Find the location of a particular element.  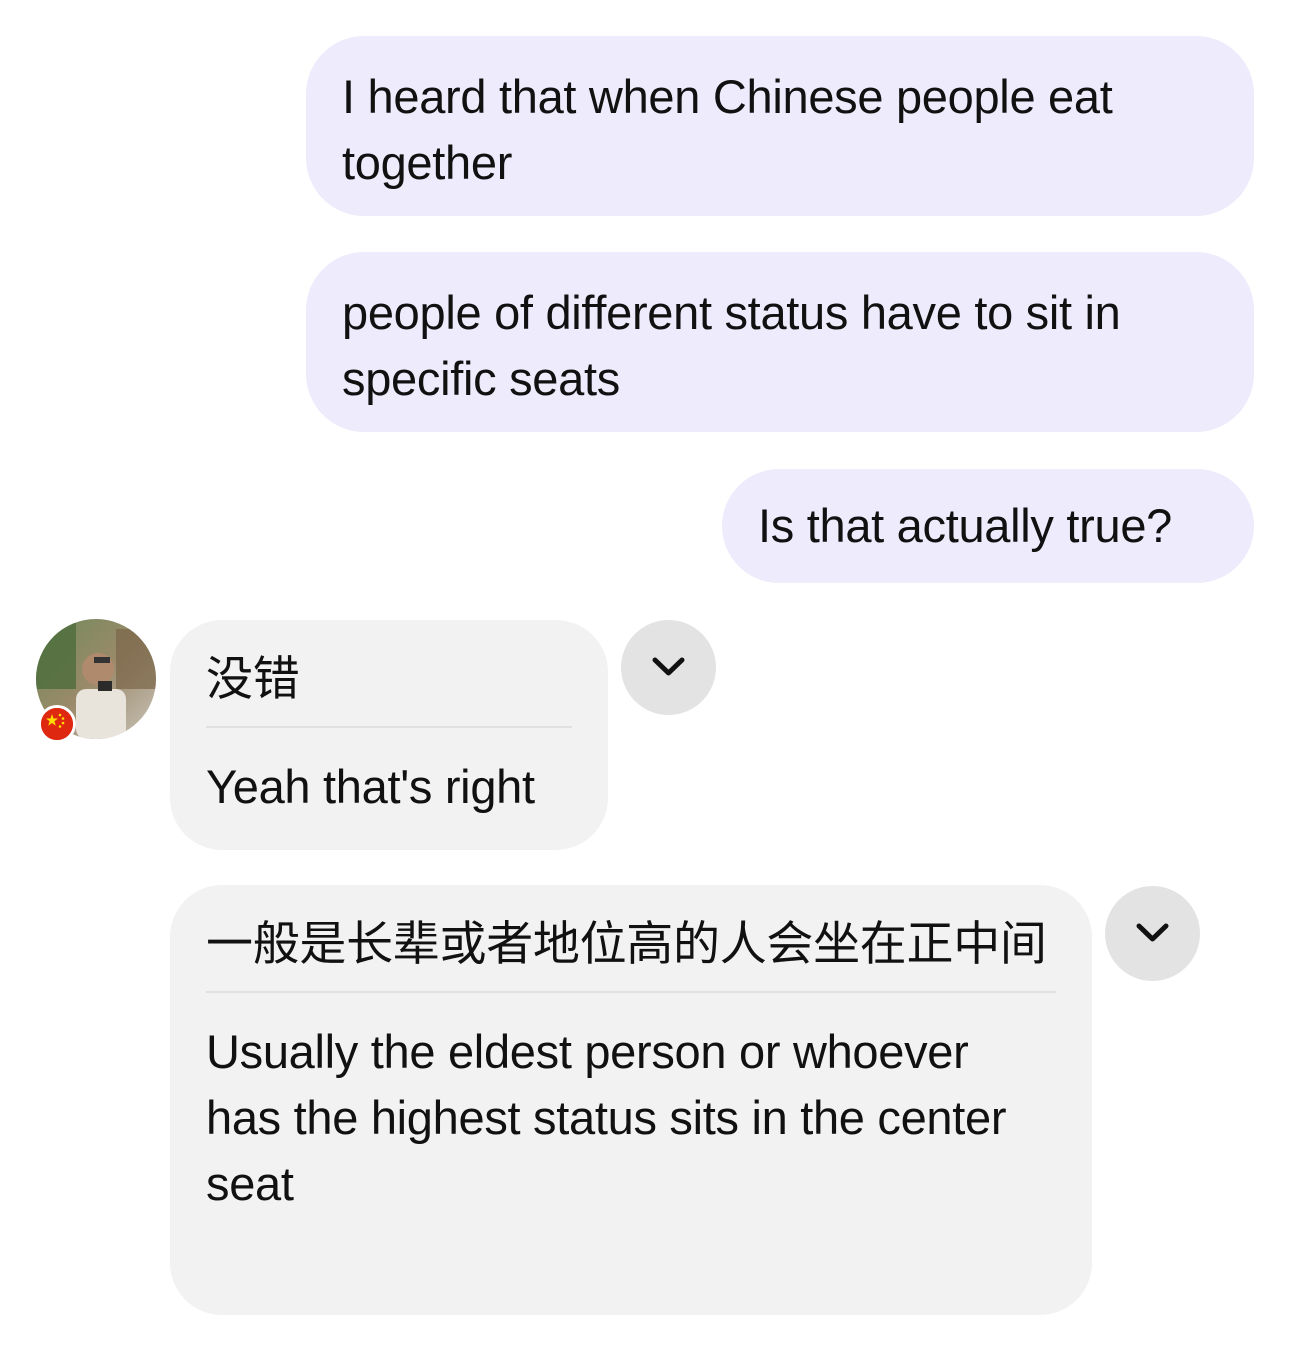

china-flag-icon is located at coordinates (57, 724).